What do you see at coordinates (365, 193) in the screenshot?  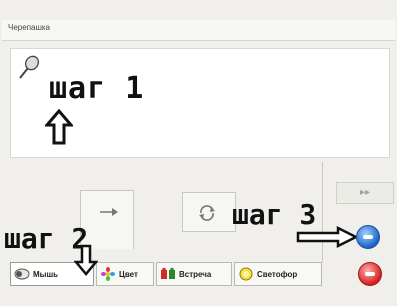 I see `fast-forward-button: ▸▸` at bounding box center [365, 193].